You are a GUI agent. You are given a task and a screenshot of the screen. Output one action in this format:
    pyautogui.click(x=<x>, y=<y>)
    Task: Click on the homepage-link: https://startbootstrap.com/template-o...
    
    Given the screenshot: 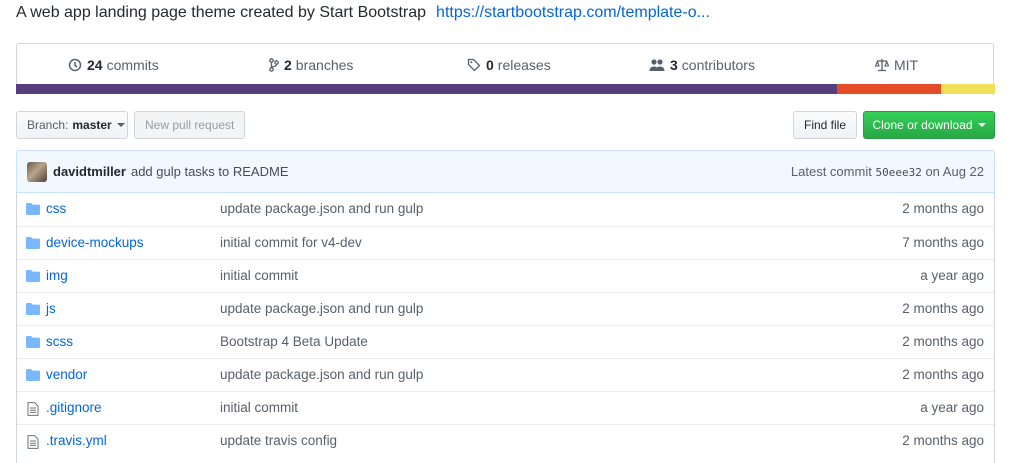 What is the action you would take?
    pyautogui.click(x=573, y=12)
    